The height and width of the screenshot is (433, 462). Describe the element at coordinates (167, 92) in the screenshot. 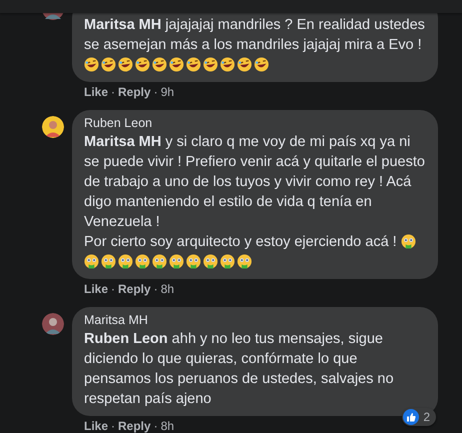

I see `comment-time: 9h` at that location.